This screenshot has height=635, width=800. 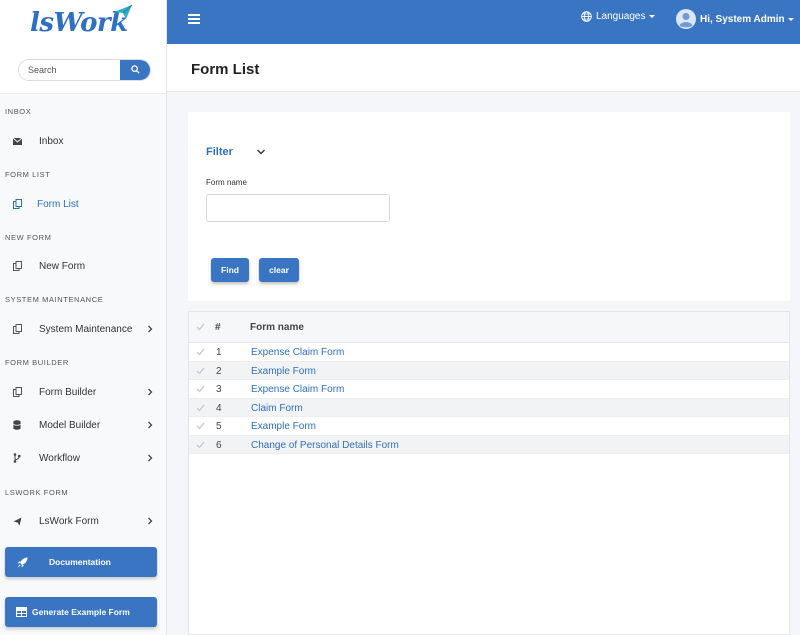 I want to click on filter-toggle: Filter, so click(x=236, y=152).